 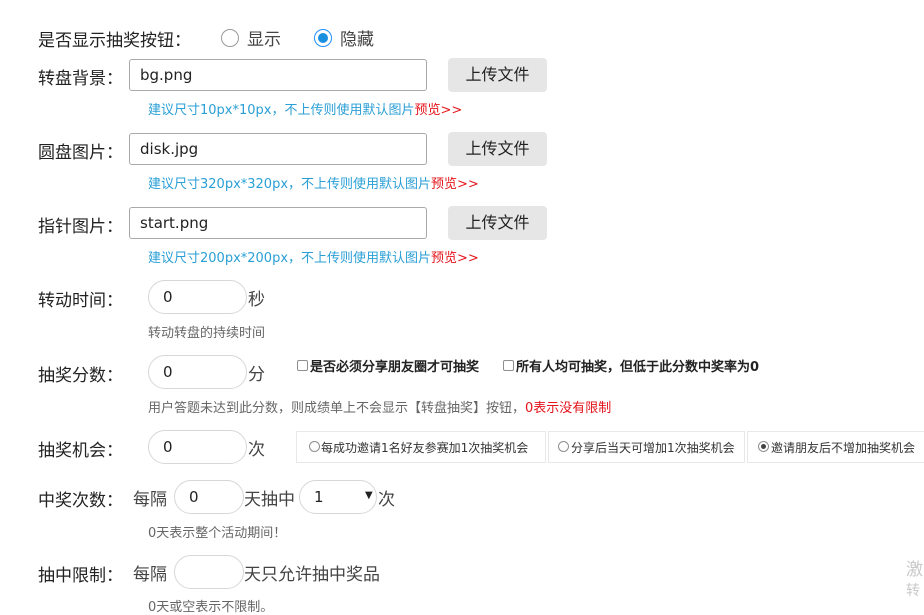 I want to click on wheel-background-input: bg.png, so click(x=278, y=75).